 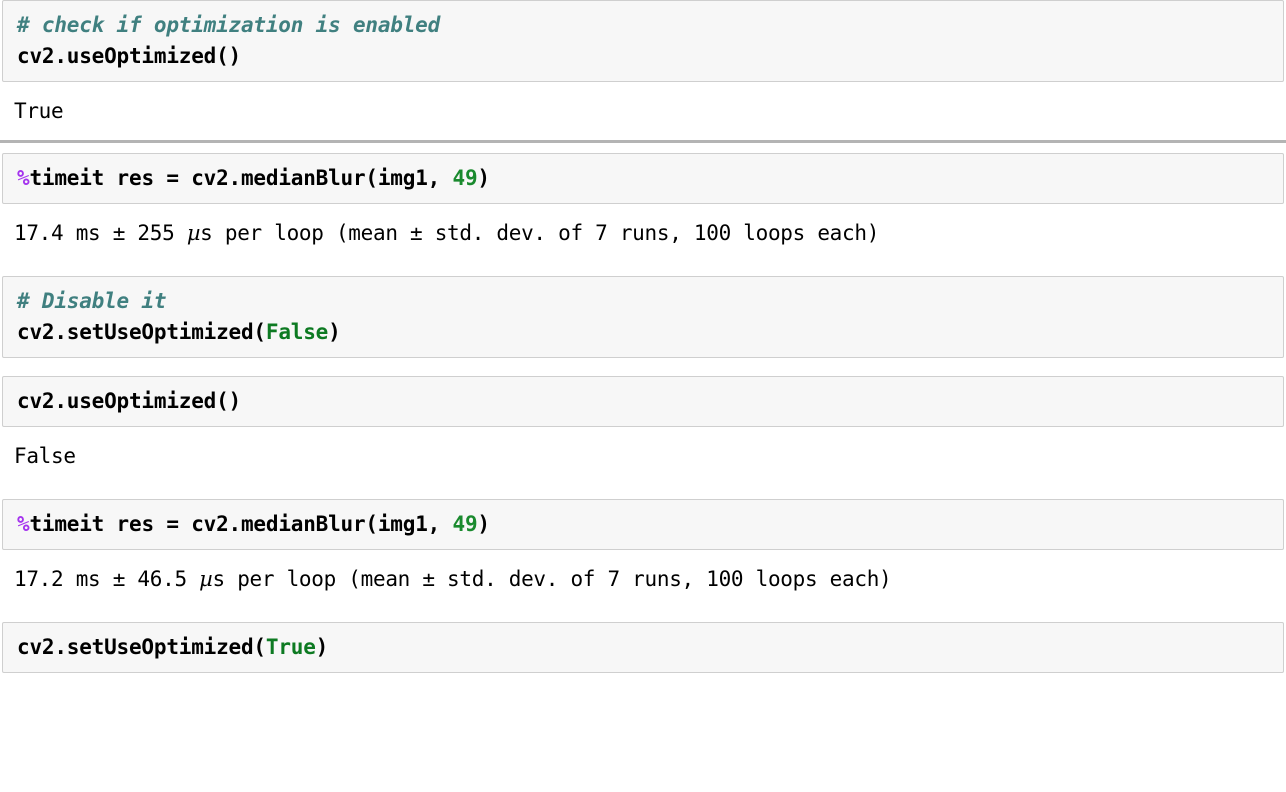 What do you see at coordinates (650, 301) in the screenshot?
I see `code-line-comment: # Disable it` at bounding box center [650, 301].